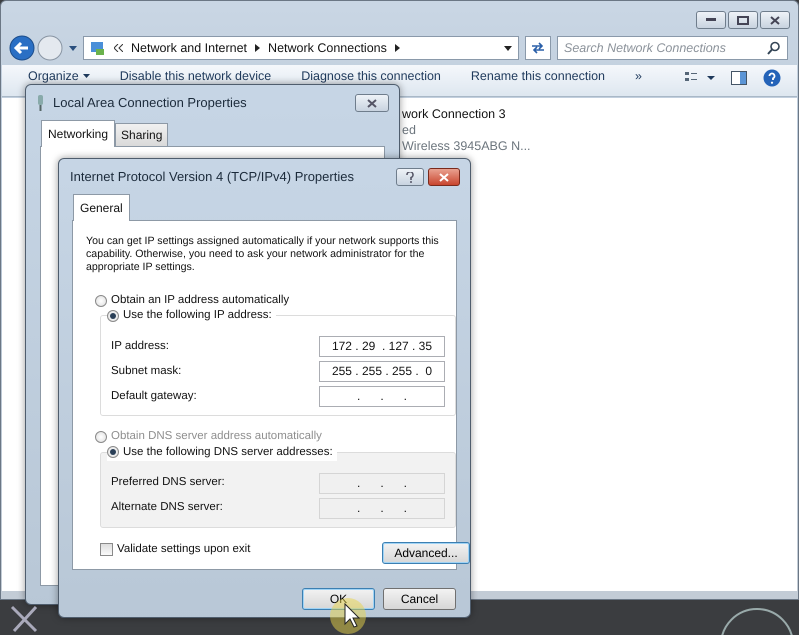 This screenshot has width=799, height=635. What do you see at coordinates (327, 48) in the screenshot?
I see `breadcrumb-item: Network Connections` at bounding box center [327, 48].